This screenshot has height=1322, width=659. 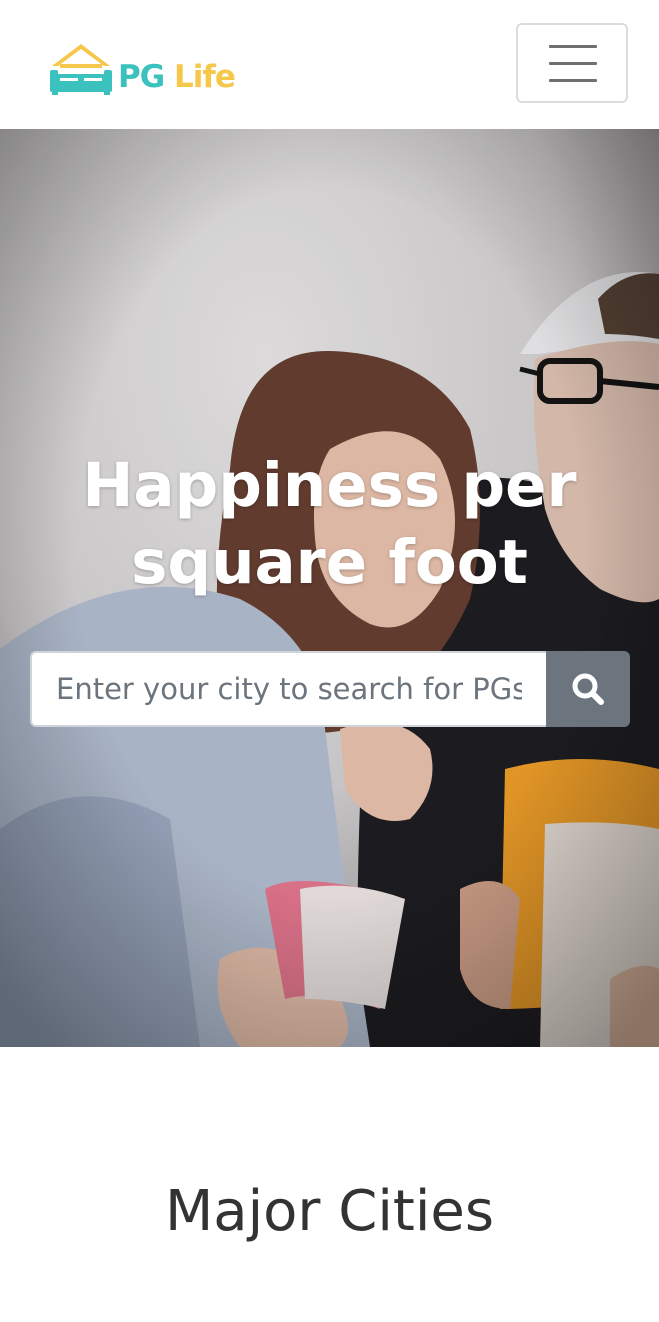 I want to click on brand-name: PG Life, so click(x=177, y=77).